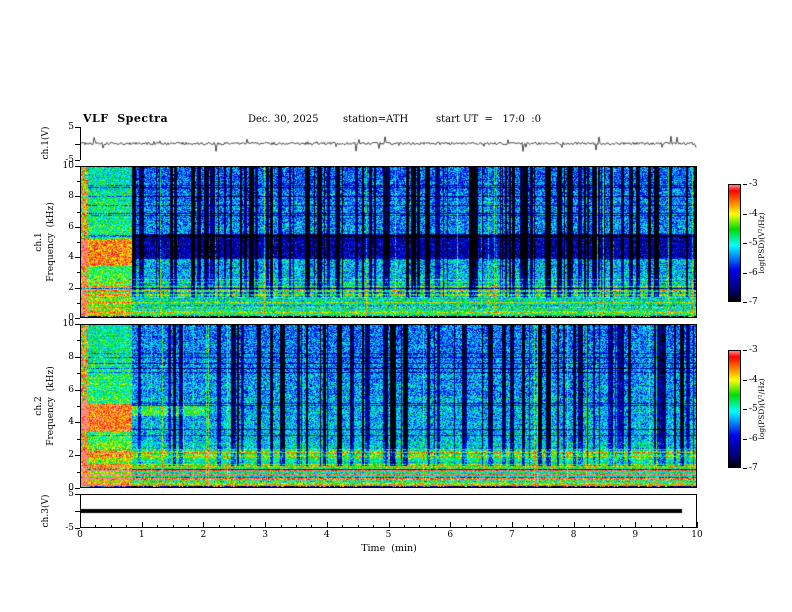 The width and height of the screenshot is (792, 612). I want to click on x-tick-label: 9, so click(635, 535).